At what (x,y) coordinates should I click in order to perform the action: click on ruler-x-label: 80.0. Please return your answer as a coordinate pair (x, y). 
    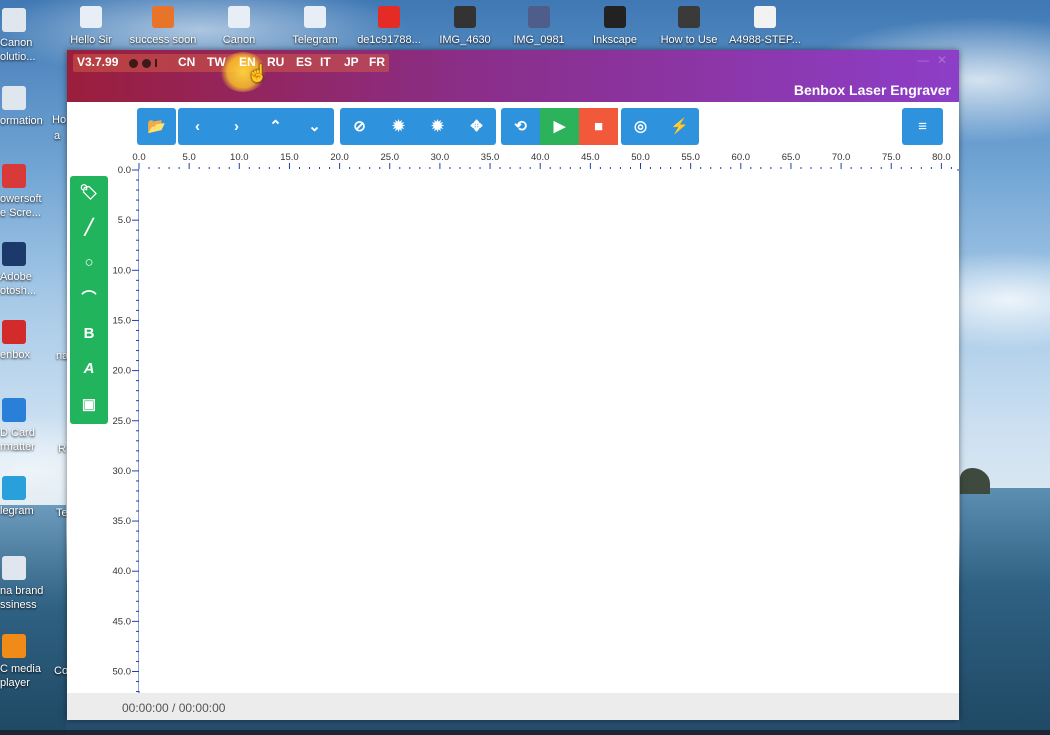
    Looking at the image, I should click on (941, 157).